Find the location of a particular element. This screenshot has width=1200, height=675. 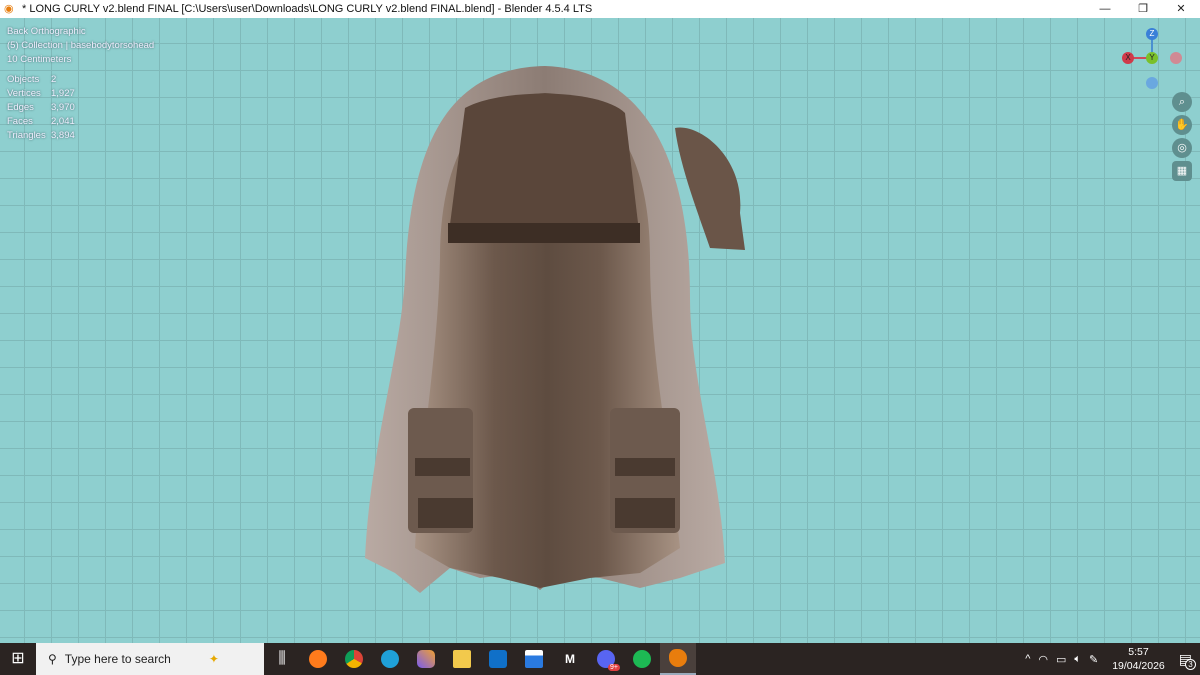

edge-icon is located at coordinates (390, 659).